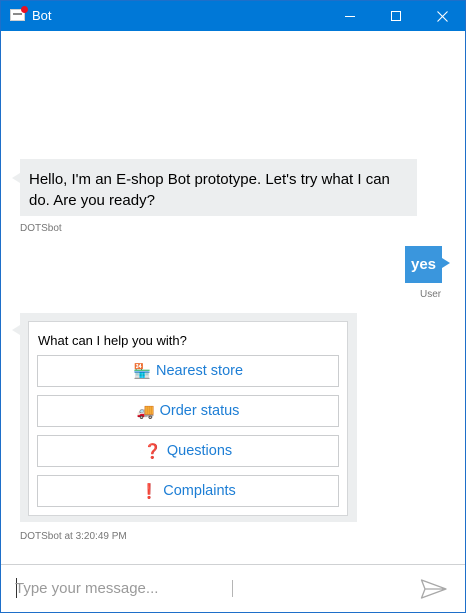 The width and height of the screenshot is (466, 613). I want to click on close-button, so click(442, 16).